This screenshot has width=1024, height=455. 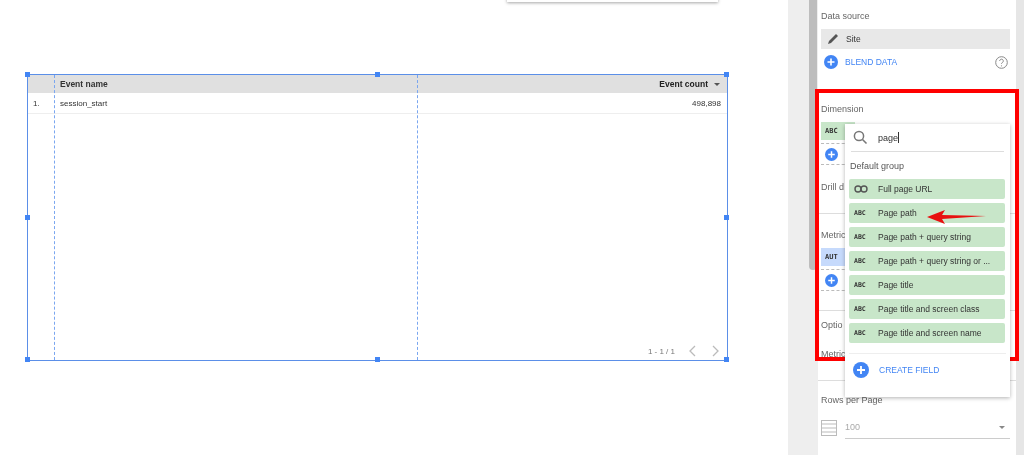 What do you see at coordinates (715, 351) in the screenshot?
I see `next-page-icon` at bounding box center [715, 351].